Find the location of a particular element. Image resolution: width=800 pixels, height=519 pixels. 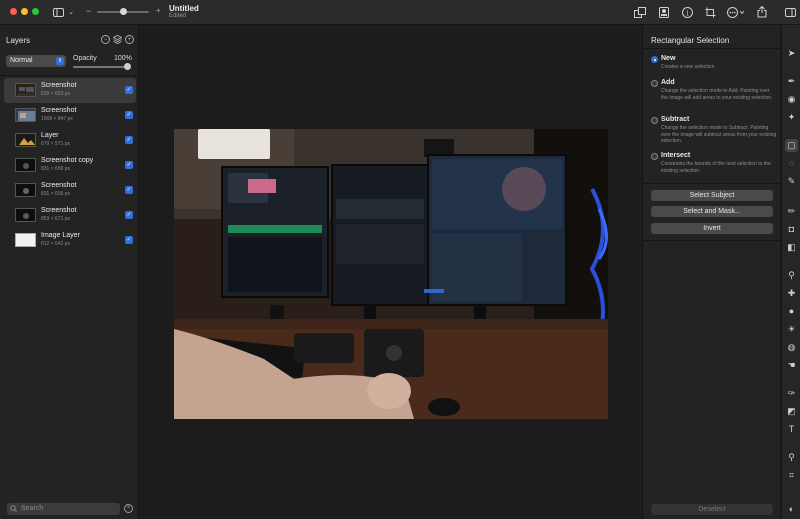

zoom-out-icon: − is located at coordinates (88, 11).